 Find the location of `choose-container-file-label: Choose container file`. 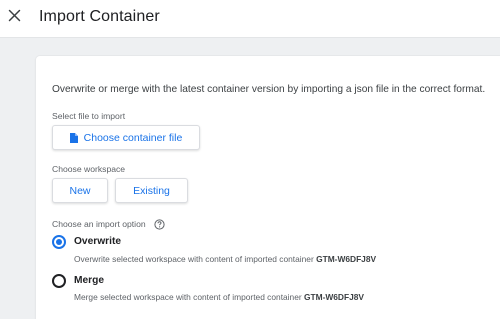

choose-container-file-label: Choose container file is located at coordinates (133, 137).